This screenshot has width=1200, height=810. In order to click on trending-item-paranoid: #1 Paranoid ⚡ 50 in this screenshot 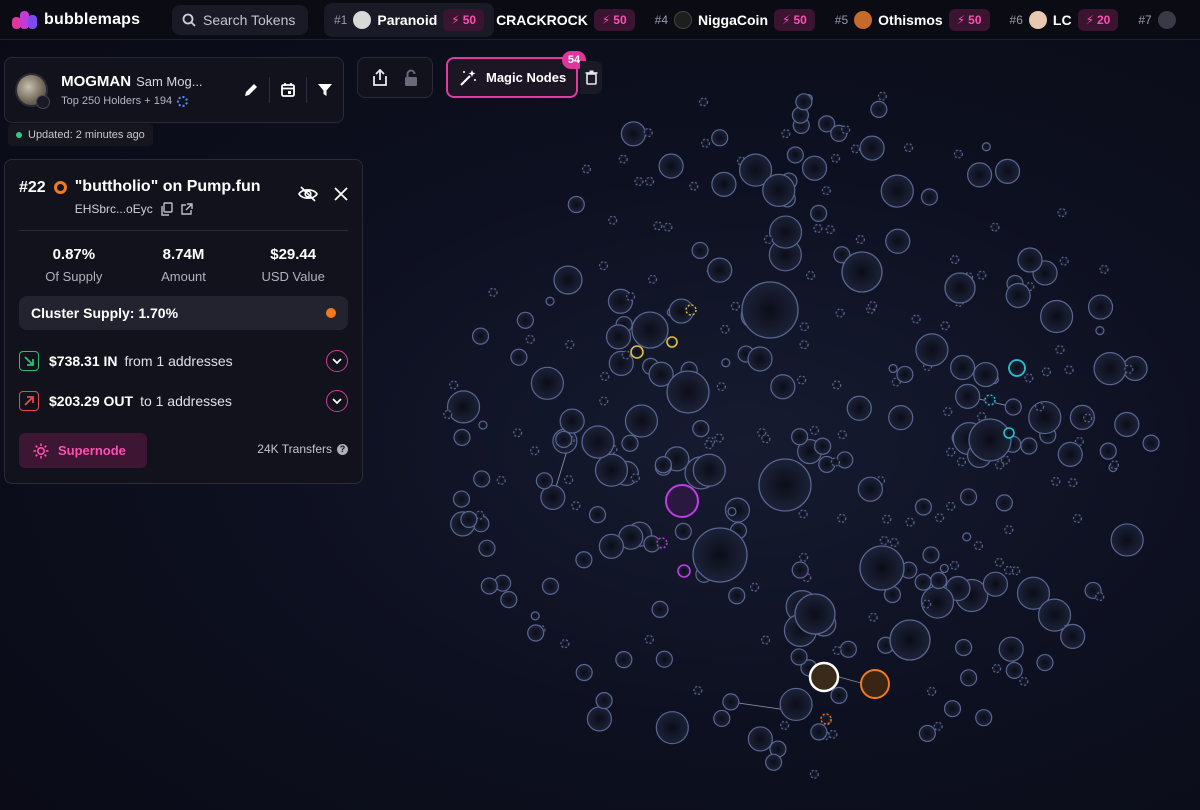, I will do `click(409, 19)`.